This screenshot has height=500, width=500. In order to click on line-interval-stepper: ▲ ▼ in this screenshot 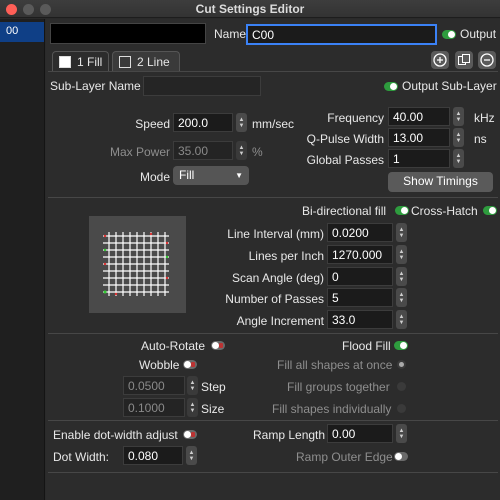, I will do `click(401, 232)`.